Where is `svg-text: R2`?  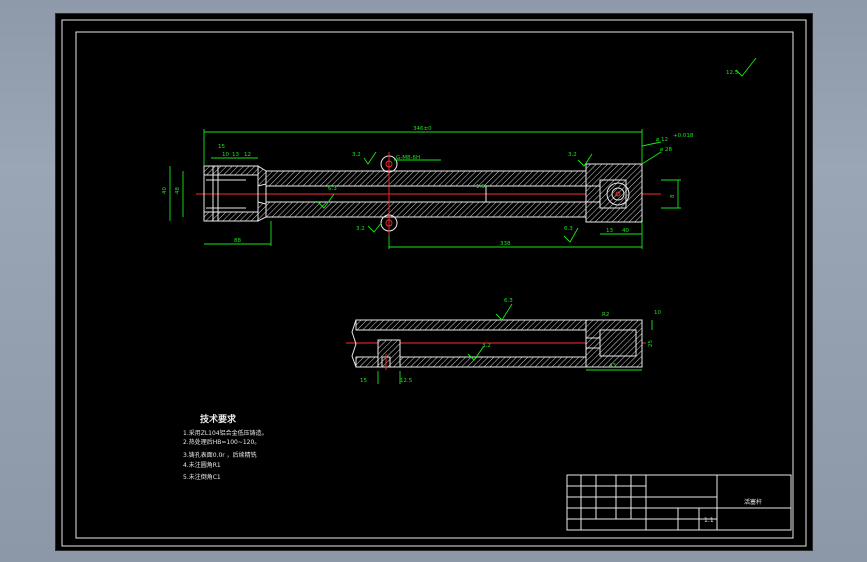
svg-text: R2 is located at coordinates (605, 315).